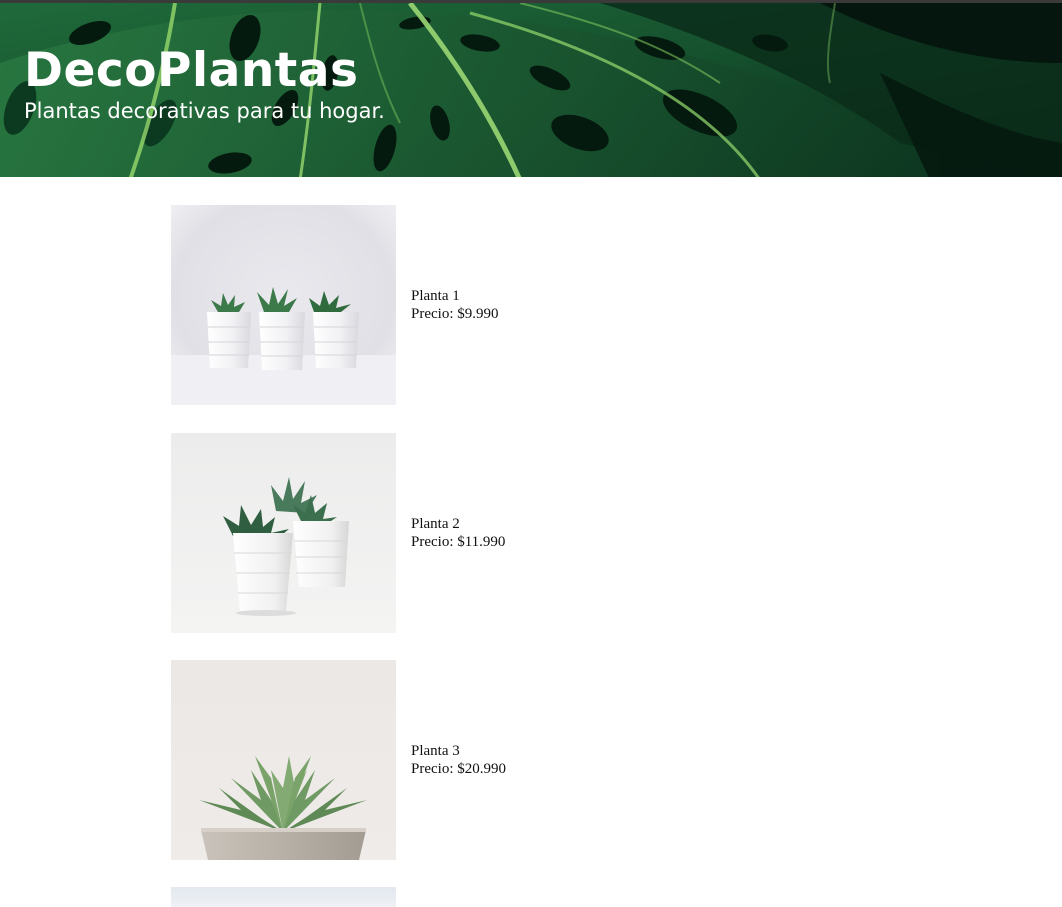 The image size is (1062, 907). I want to click on product-item: Planta 2 Precio: $11.990, so click(521, 532).